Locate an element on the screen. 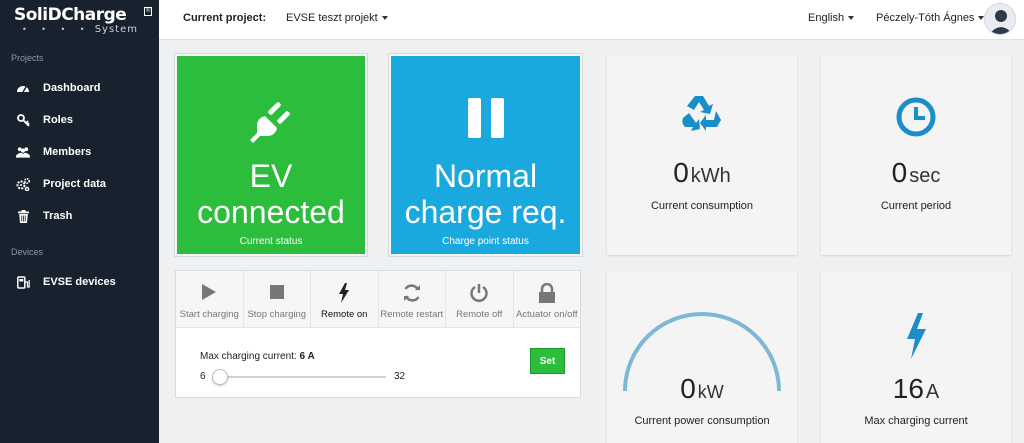 This screenshot has height=443, width=1024. max-current-label-value: 6 A is located at coordinates (307, 356).